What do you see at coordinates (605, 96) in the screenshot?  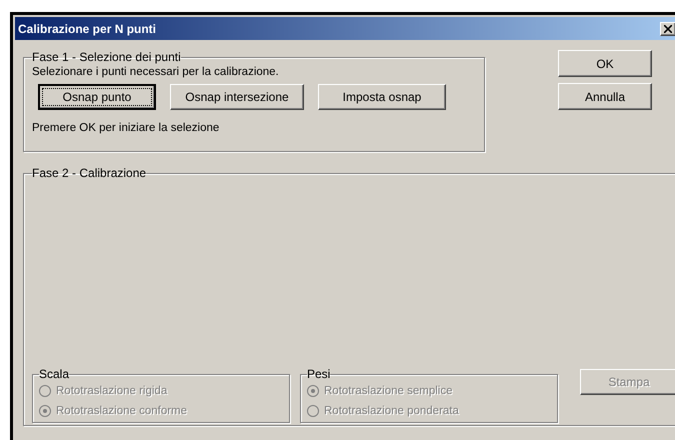 I see `cancel-button: Annulla` at bounding box center [605, 96].